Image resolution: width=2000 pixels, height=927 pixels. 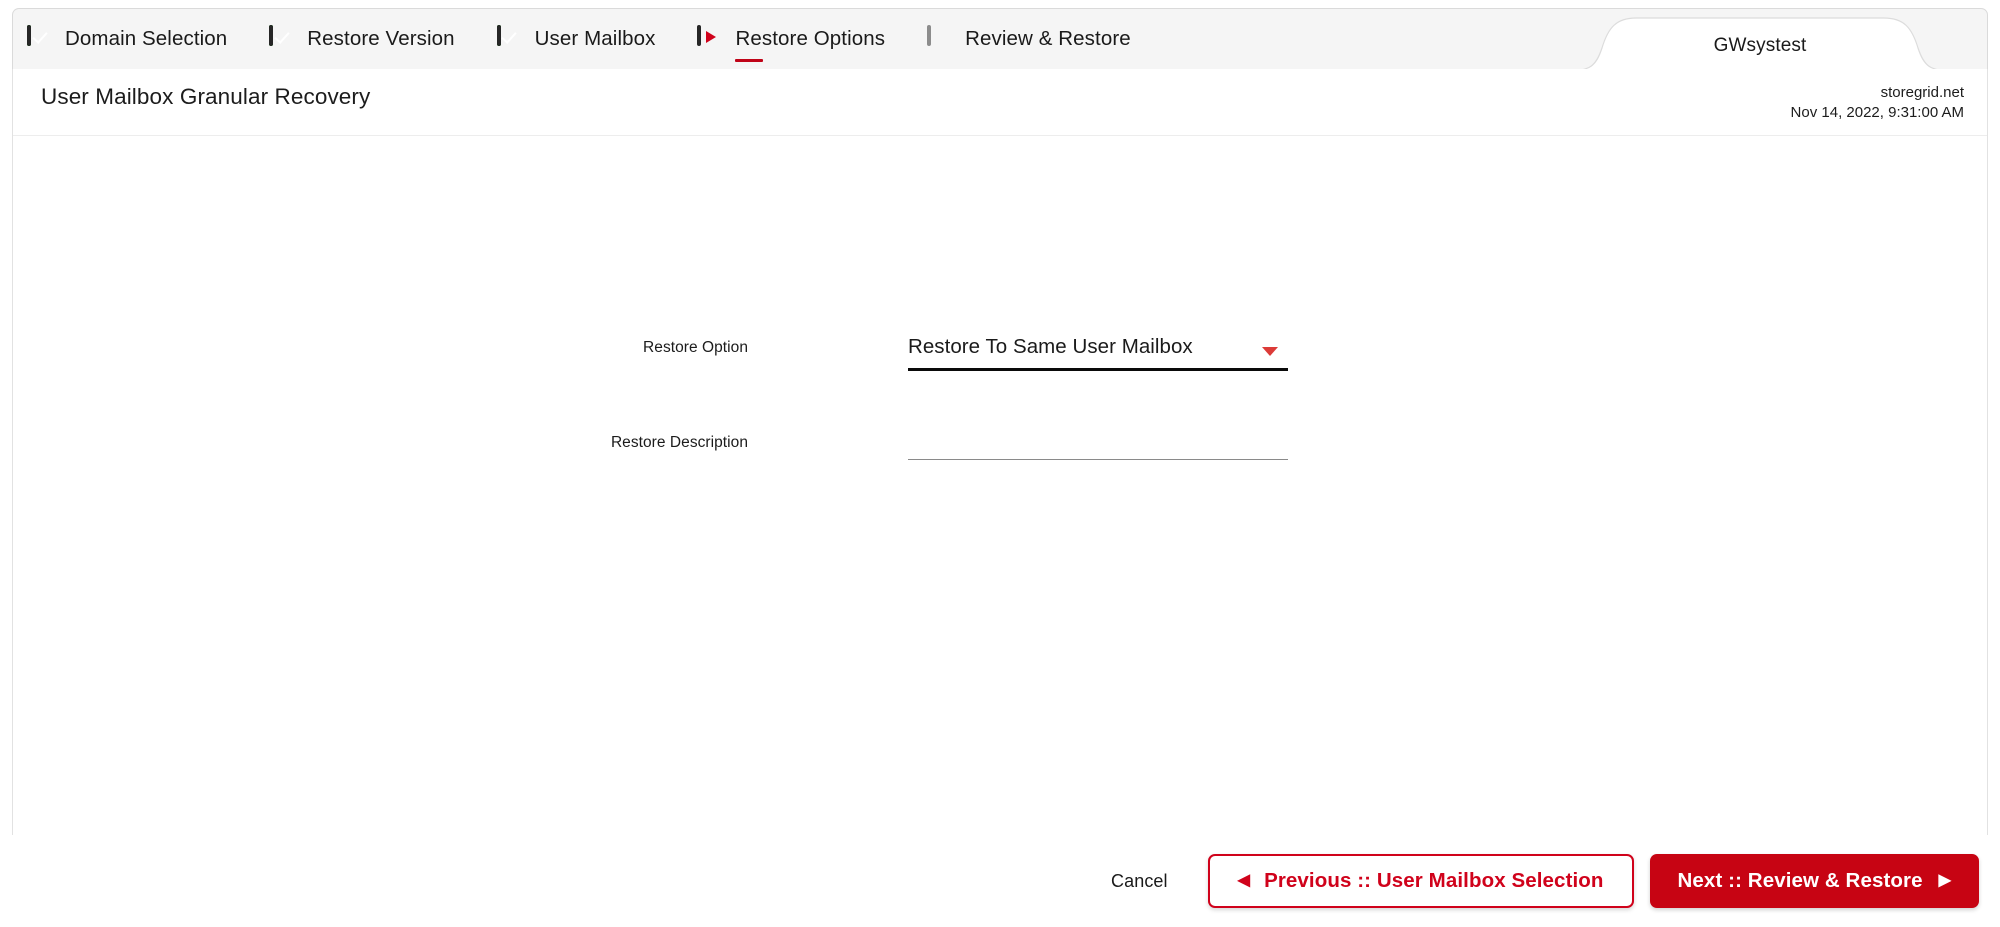 What do you see at coordinates (1050, 346) in the screenshot?
I see `restore-option-selected-value: Restore To Same User Mailbox` at bounding box center [1050, 346].